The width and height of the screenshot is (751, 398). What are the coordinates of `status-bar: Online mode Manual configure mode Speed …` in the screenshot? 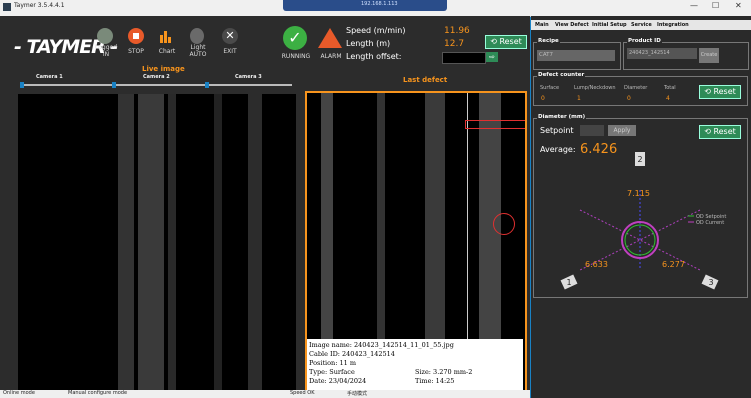 It's located at (265, 394).